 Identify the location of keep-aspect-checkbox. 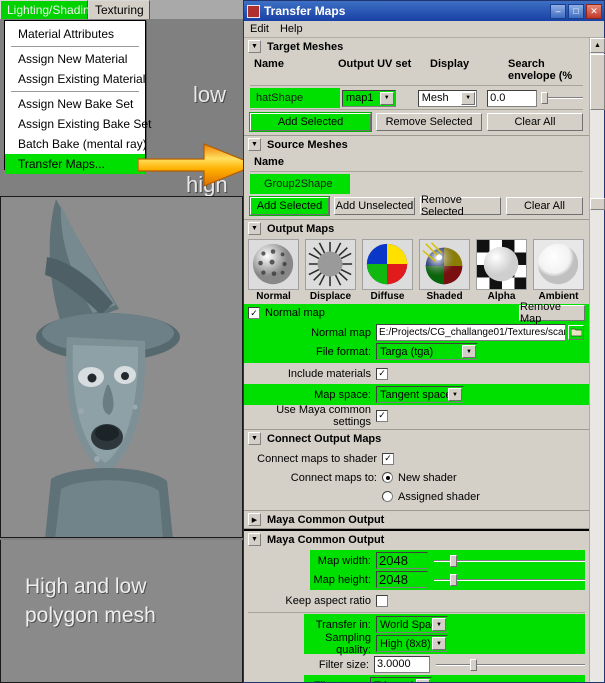
(382, 600).